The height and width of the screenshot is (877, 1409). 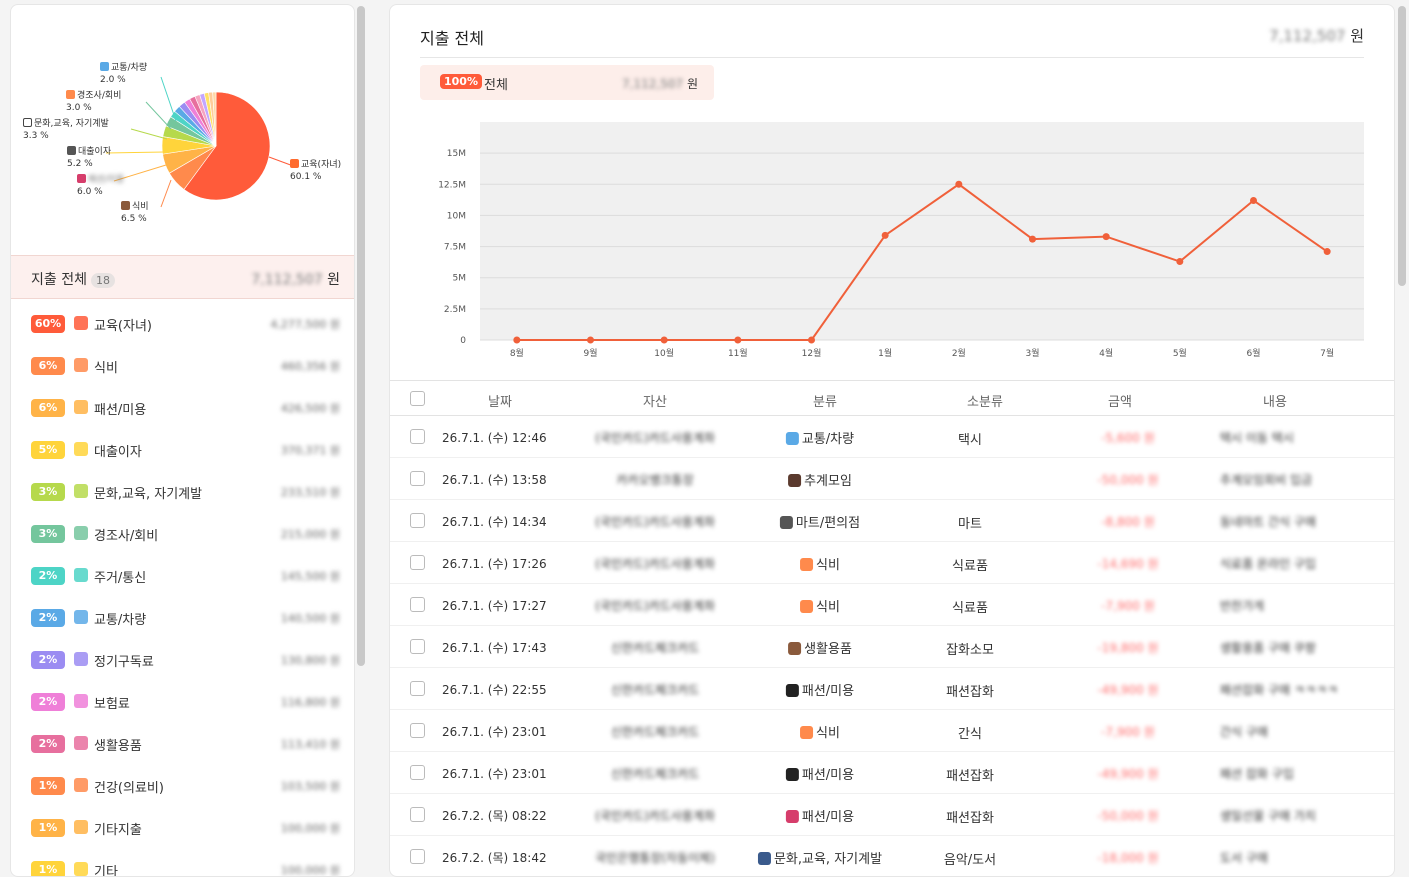 I want to click on select-all-checkbox, so click(x=417, y=398).